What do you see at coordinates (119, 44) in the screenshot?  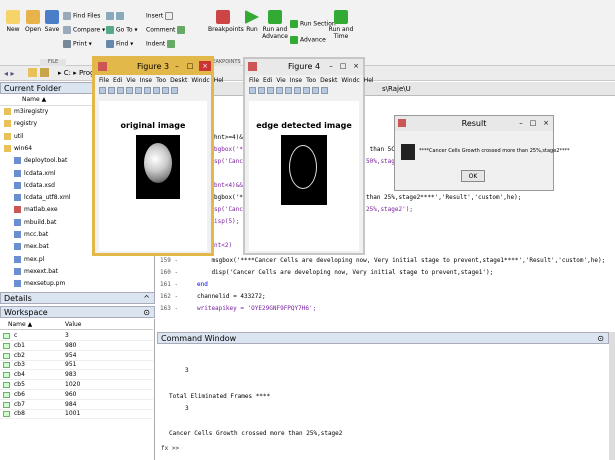 I see `find-button: Find ▾` at bounding box center [119, 44].